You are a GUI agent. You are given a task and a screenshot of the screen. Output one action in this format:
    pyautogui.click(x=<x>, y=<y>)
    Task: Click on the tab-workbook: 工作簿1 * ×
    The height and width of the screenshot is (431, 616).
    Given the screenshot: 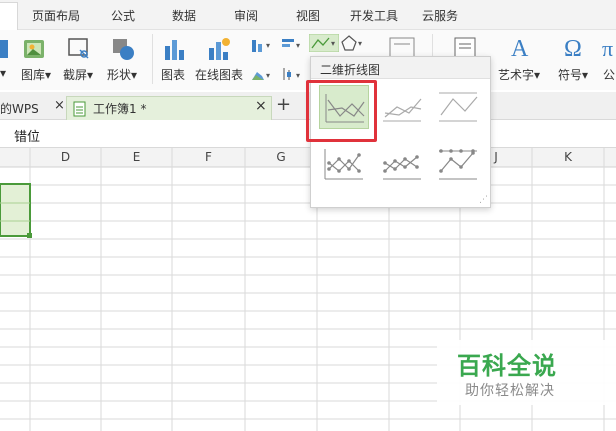 What is the action you would take?
    pyautogui.click(x=169, y=108)
    